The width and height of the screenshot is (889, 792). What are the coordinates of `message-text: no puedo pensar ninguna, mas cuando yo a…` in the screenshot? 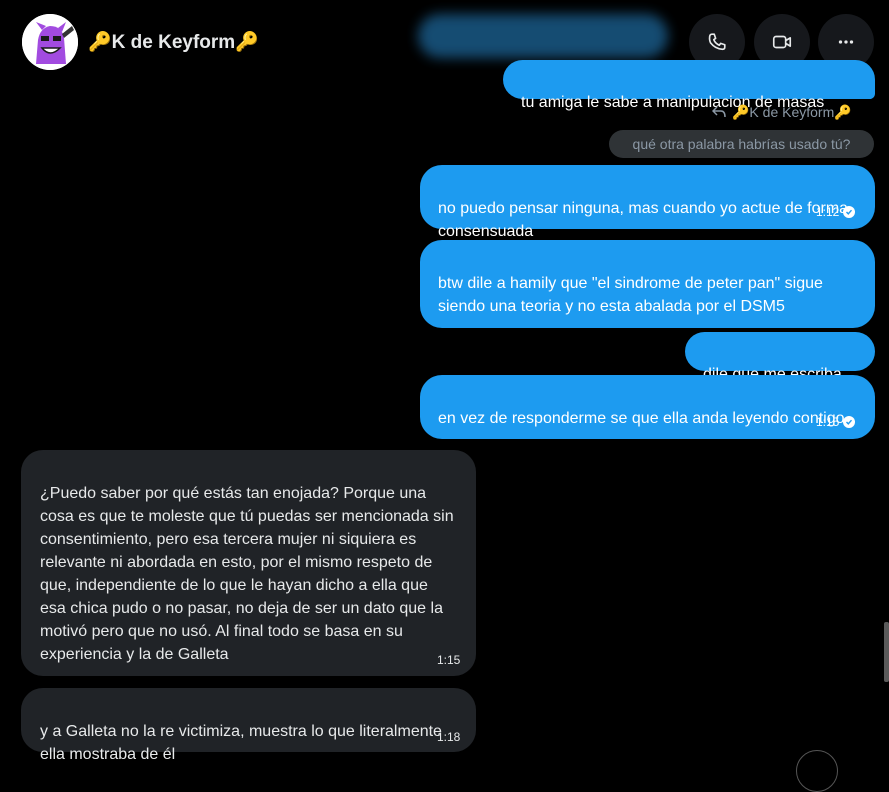 It's located at (643, 220).